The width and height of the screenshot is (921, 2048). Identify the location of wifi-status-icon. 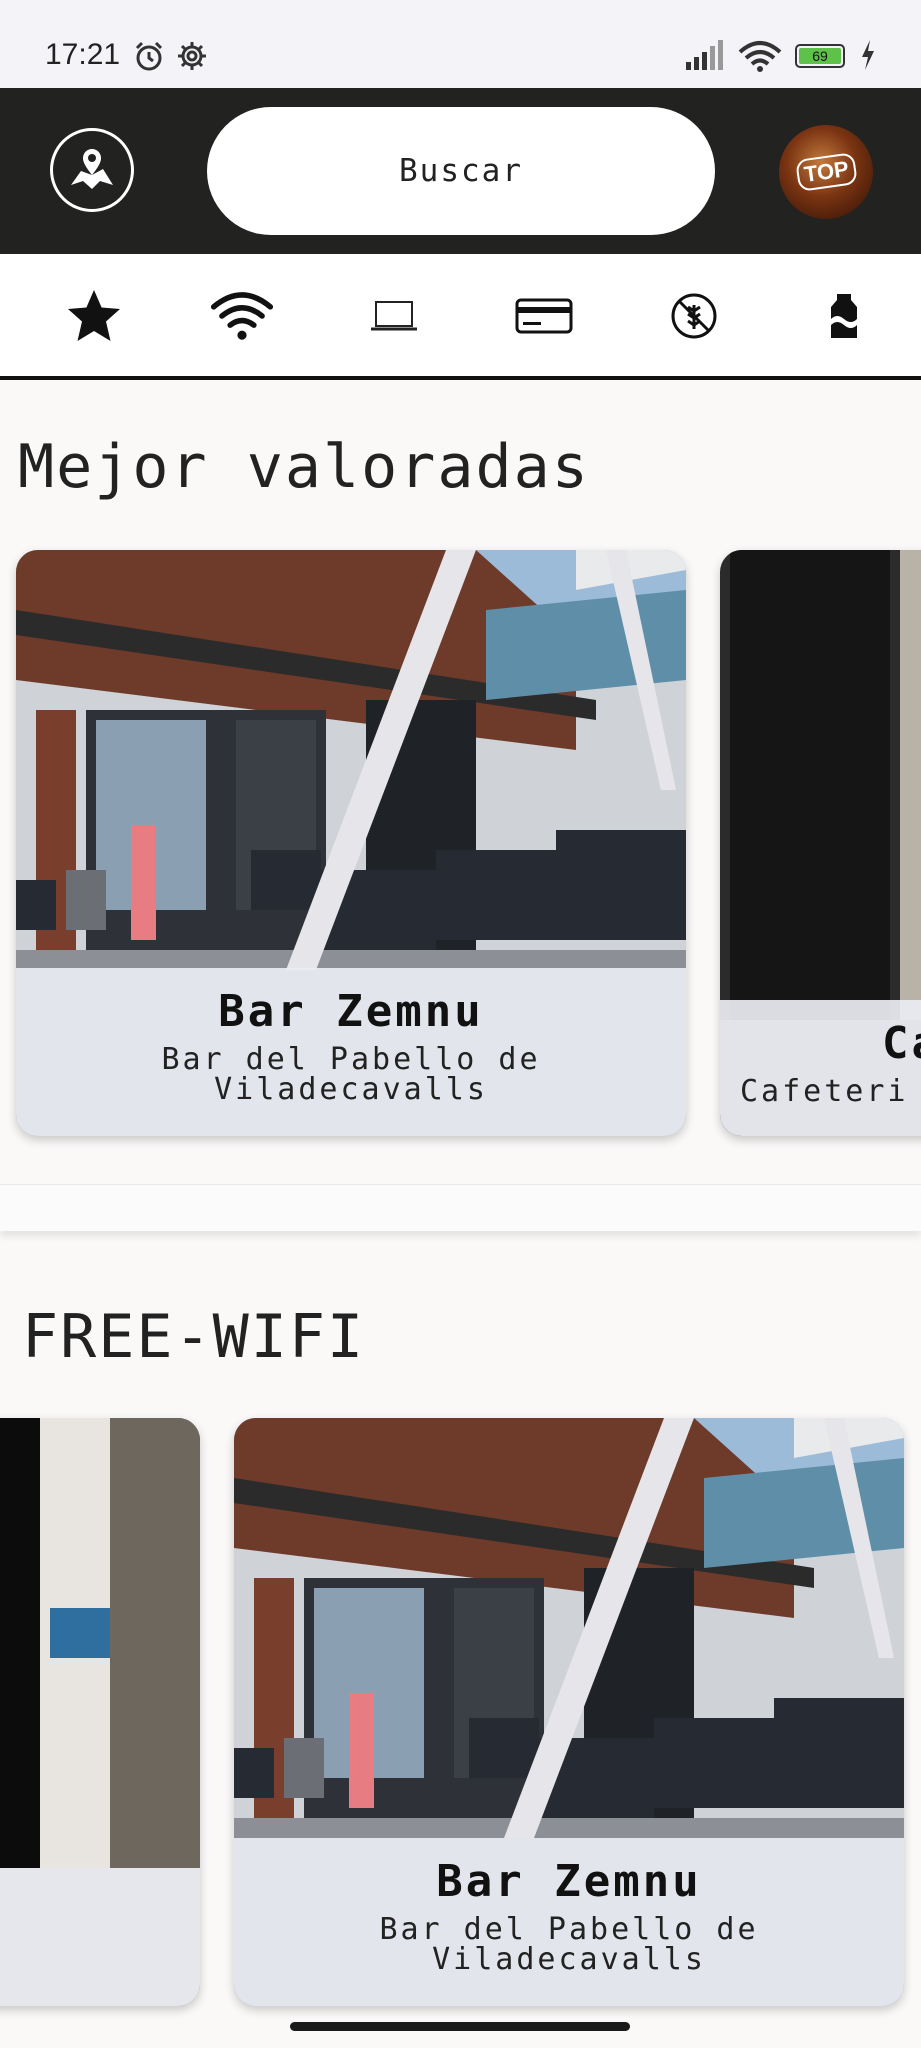
(760, 56).